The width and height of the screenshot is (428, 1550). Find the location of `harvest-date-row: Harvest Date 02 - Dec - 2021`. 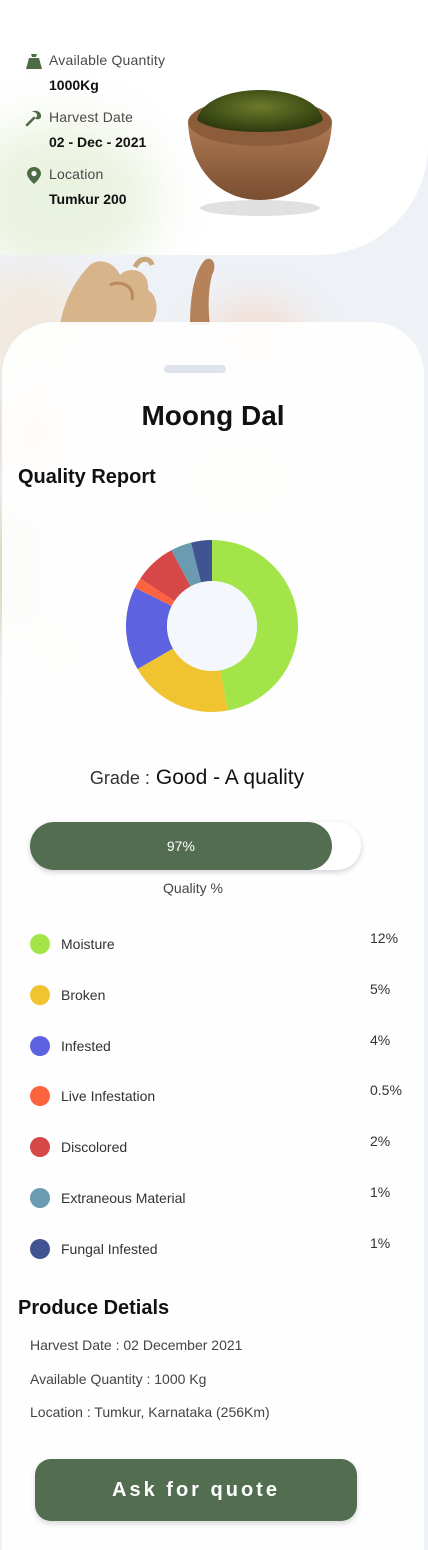

harvest-date-row: Harvest Date 02 - Dec - 2021 is located at coordinates (85, 129).